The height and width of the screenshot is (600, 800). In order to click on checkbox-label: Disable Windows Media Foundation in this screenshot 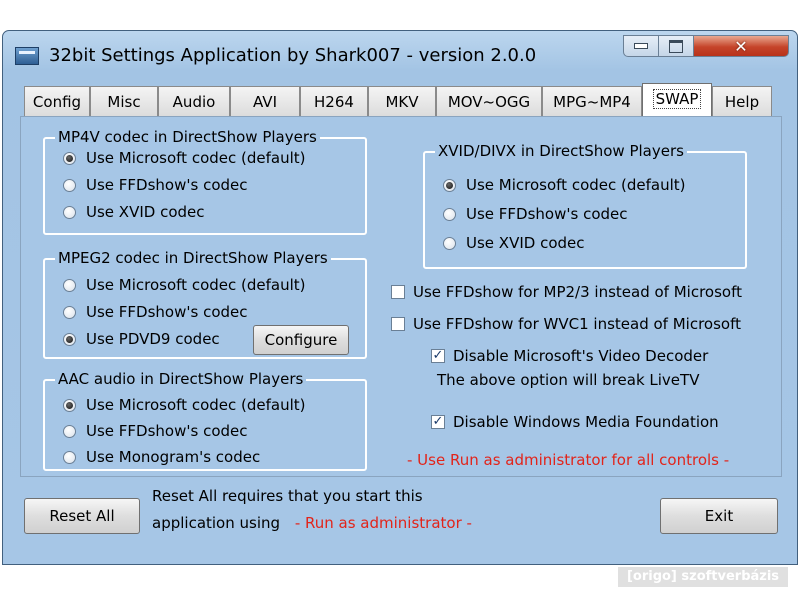, I will do `click(586, 422)`.